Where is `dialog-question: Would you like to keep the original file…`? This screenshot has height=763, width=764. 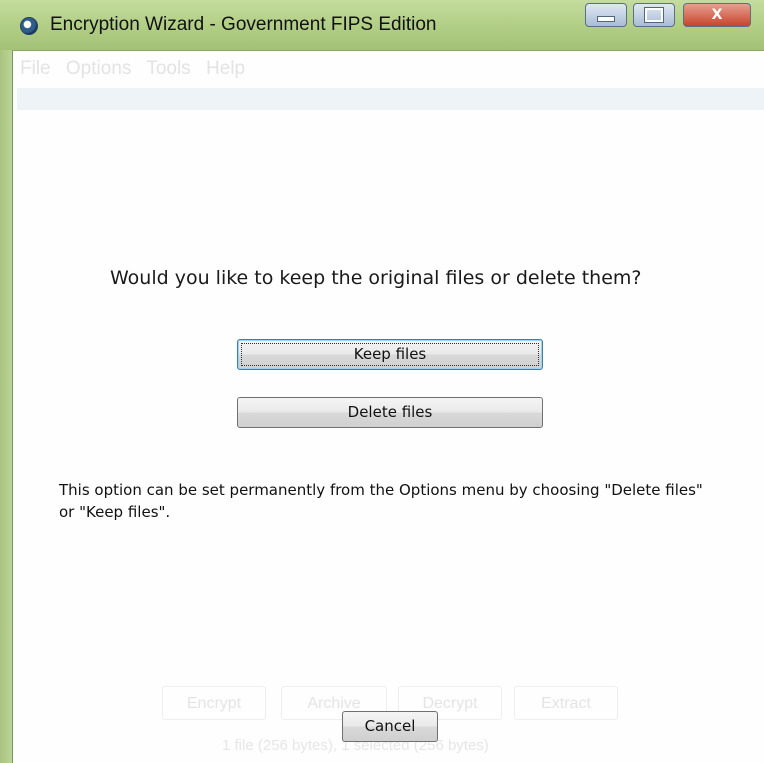
dialog-question: Would you like to keep the original file… is located at coordinates (376, 278).